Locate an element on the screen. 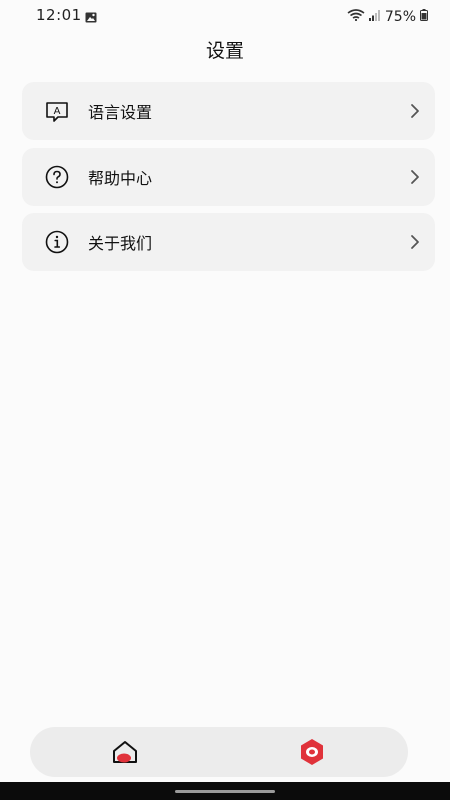 The image size is (450, 800). help-icon is located at coordinates (57, 177).